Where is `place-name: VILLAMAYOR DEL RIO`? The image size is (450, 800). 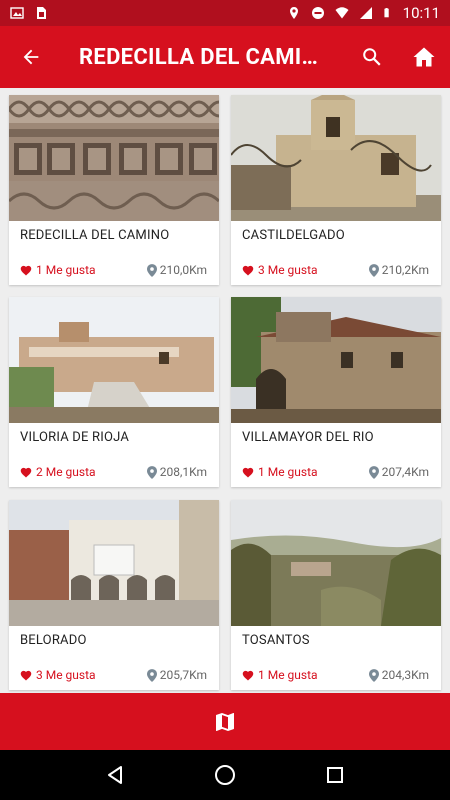 place-name: VILLAMAYOR DEL RIO is located at coordinates (308, 437).